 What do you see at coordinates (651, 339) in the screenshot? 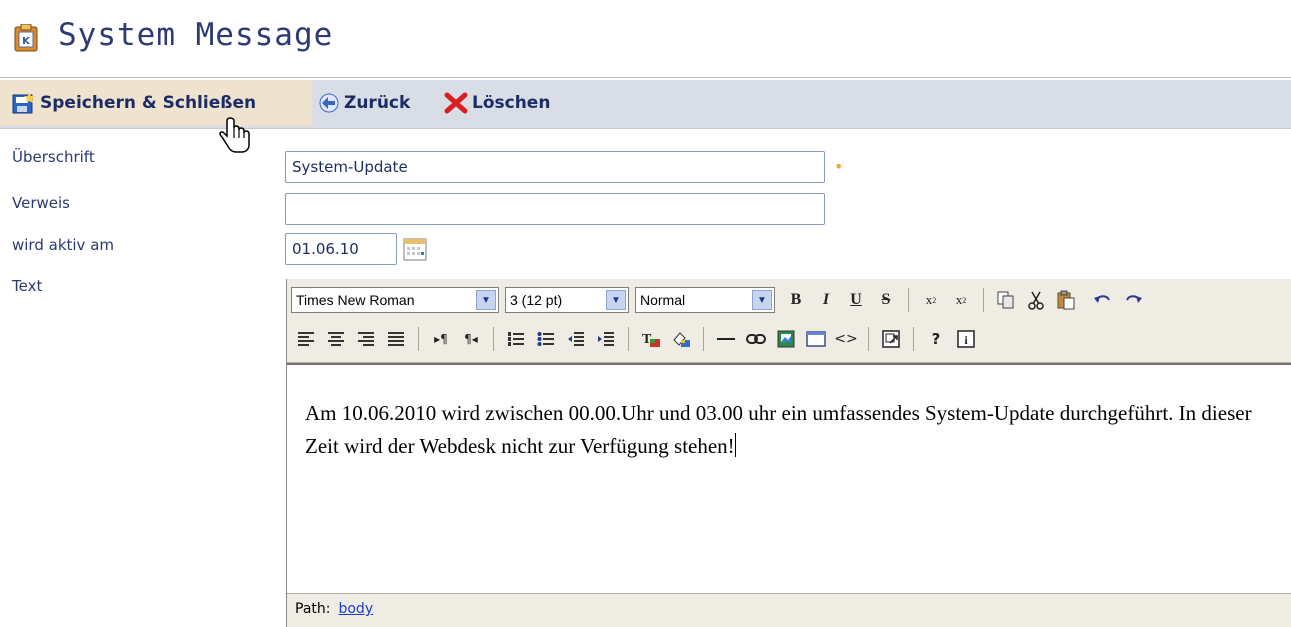
I see `text-color-icon: T` at bounding box center [651, 339].